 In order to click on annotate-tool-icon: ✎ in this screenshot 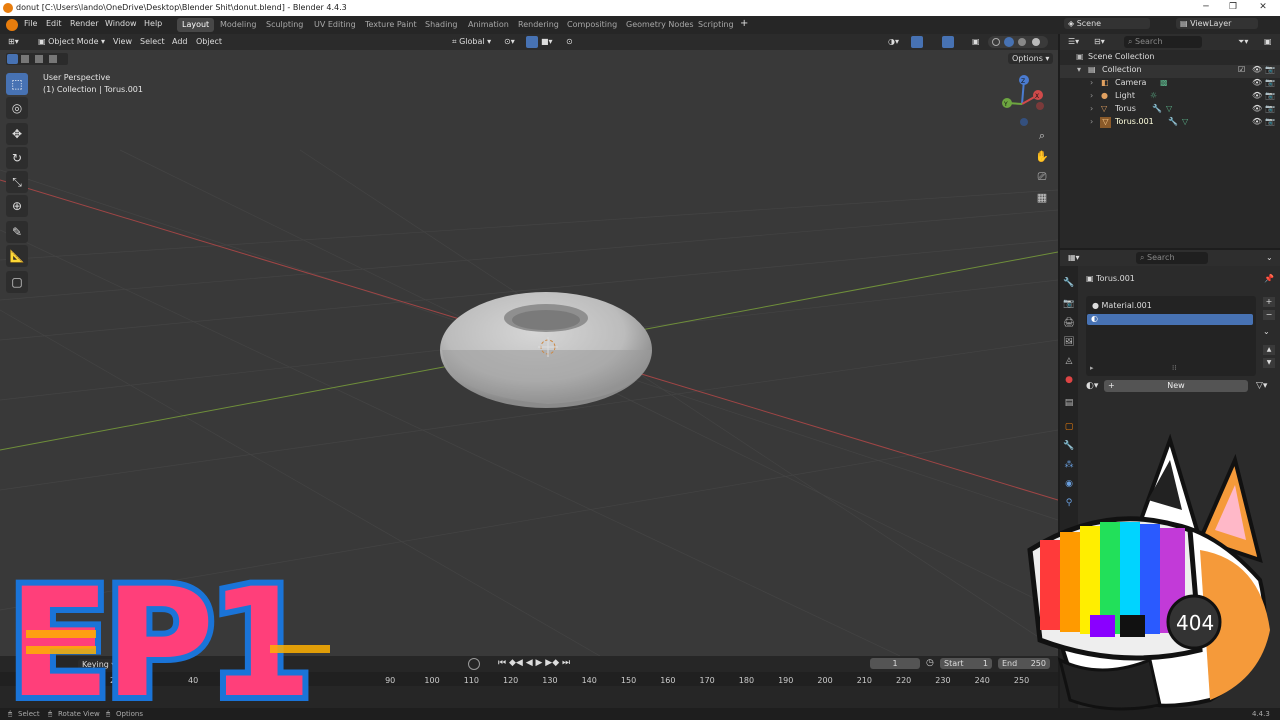, I will do `click(17, 232)`.